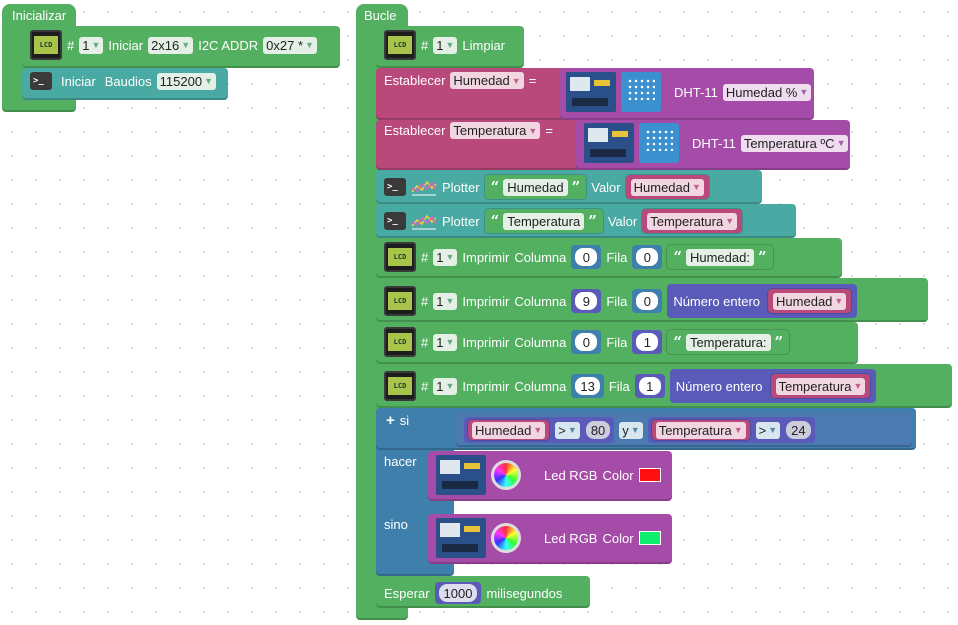 Image resolution: width=958 pixels, height=625 pixels. Describe the element at coordinates (767, 92) in the screenshot. I see `dht-humedad-dropdown: Humedad % ▼` at that location.